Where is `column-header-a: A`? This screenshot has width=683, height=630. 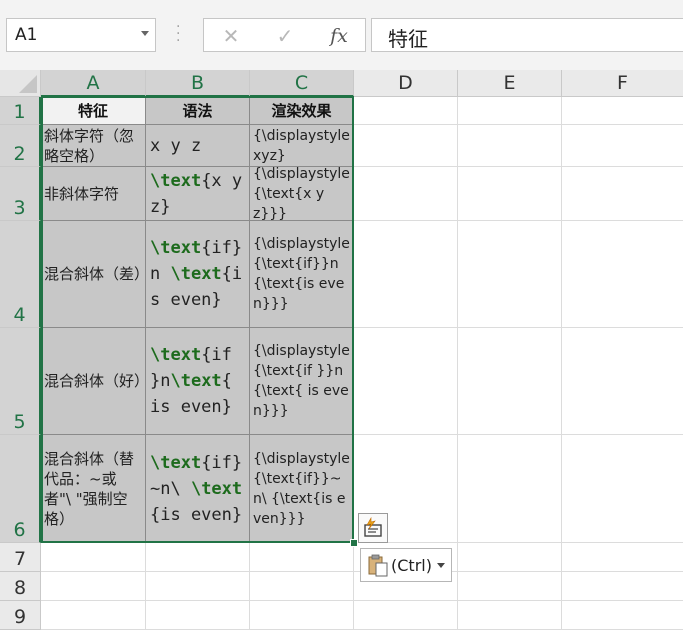 column-header-a: A is located at coordinates (93, 83).